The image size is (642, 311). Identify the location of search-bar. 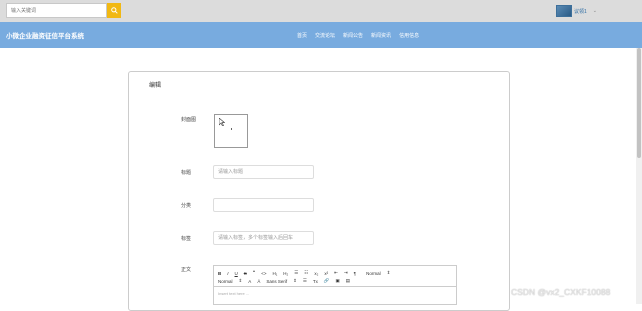
(63, 10).